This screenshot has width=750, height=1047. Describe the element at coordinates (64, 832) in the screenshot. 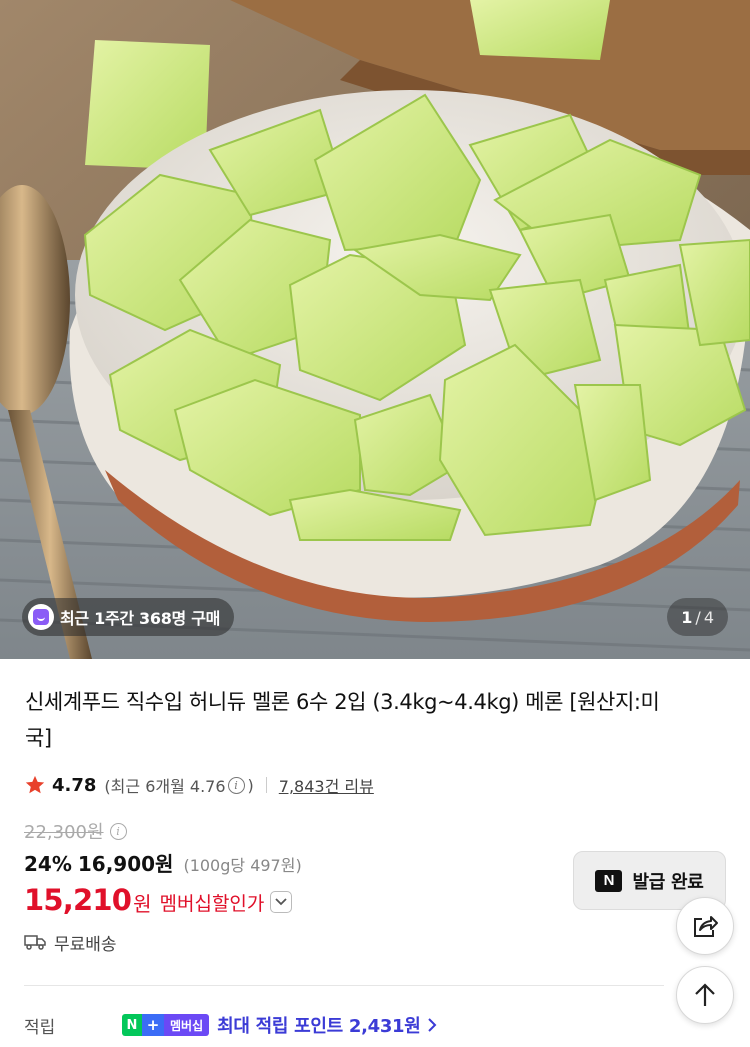

I see `original-price: 22,300원` at that location.